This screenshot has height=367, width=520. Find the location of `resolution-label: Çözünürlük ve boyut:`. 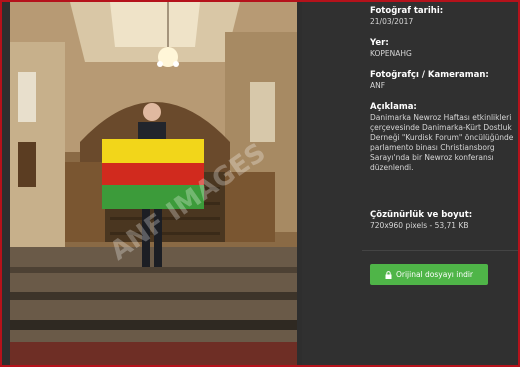

resolution-label: Çözünürlük ve boyut: is located at coordinates (421, 215).